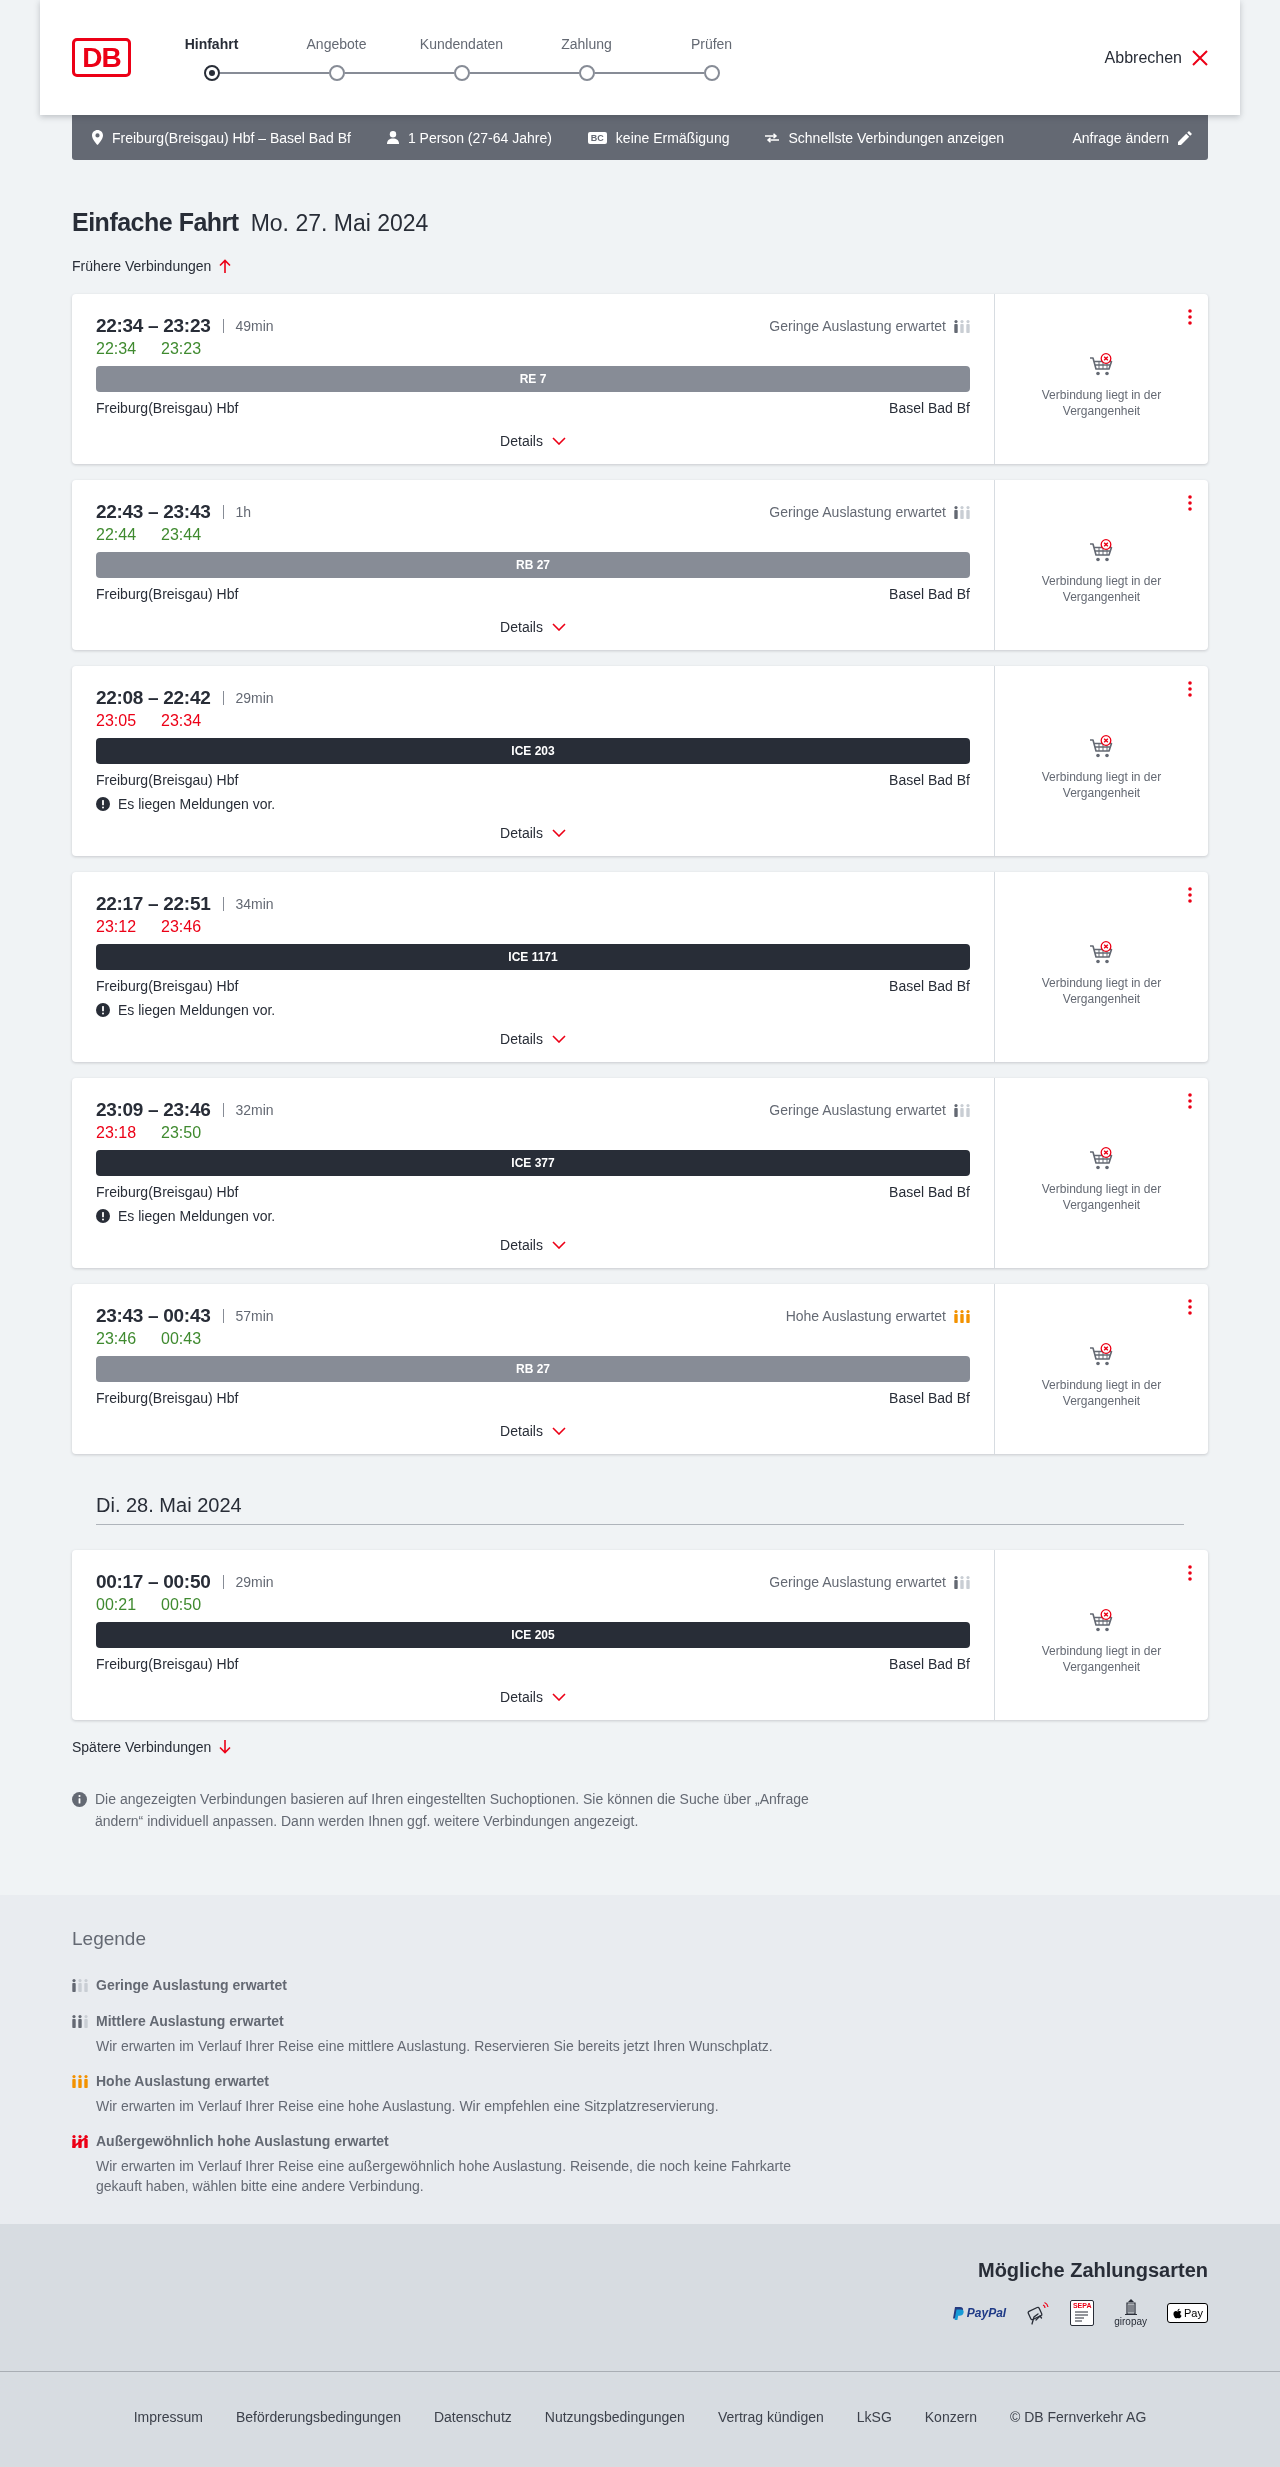  I want to click on step-label: Hinfahrt, so click(211, 43).